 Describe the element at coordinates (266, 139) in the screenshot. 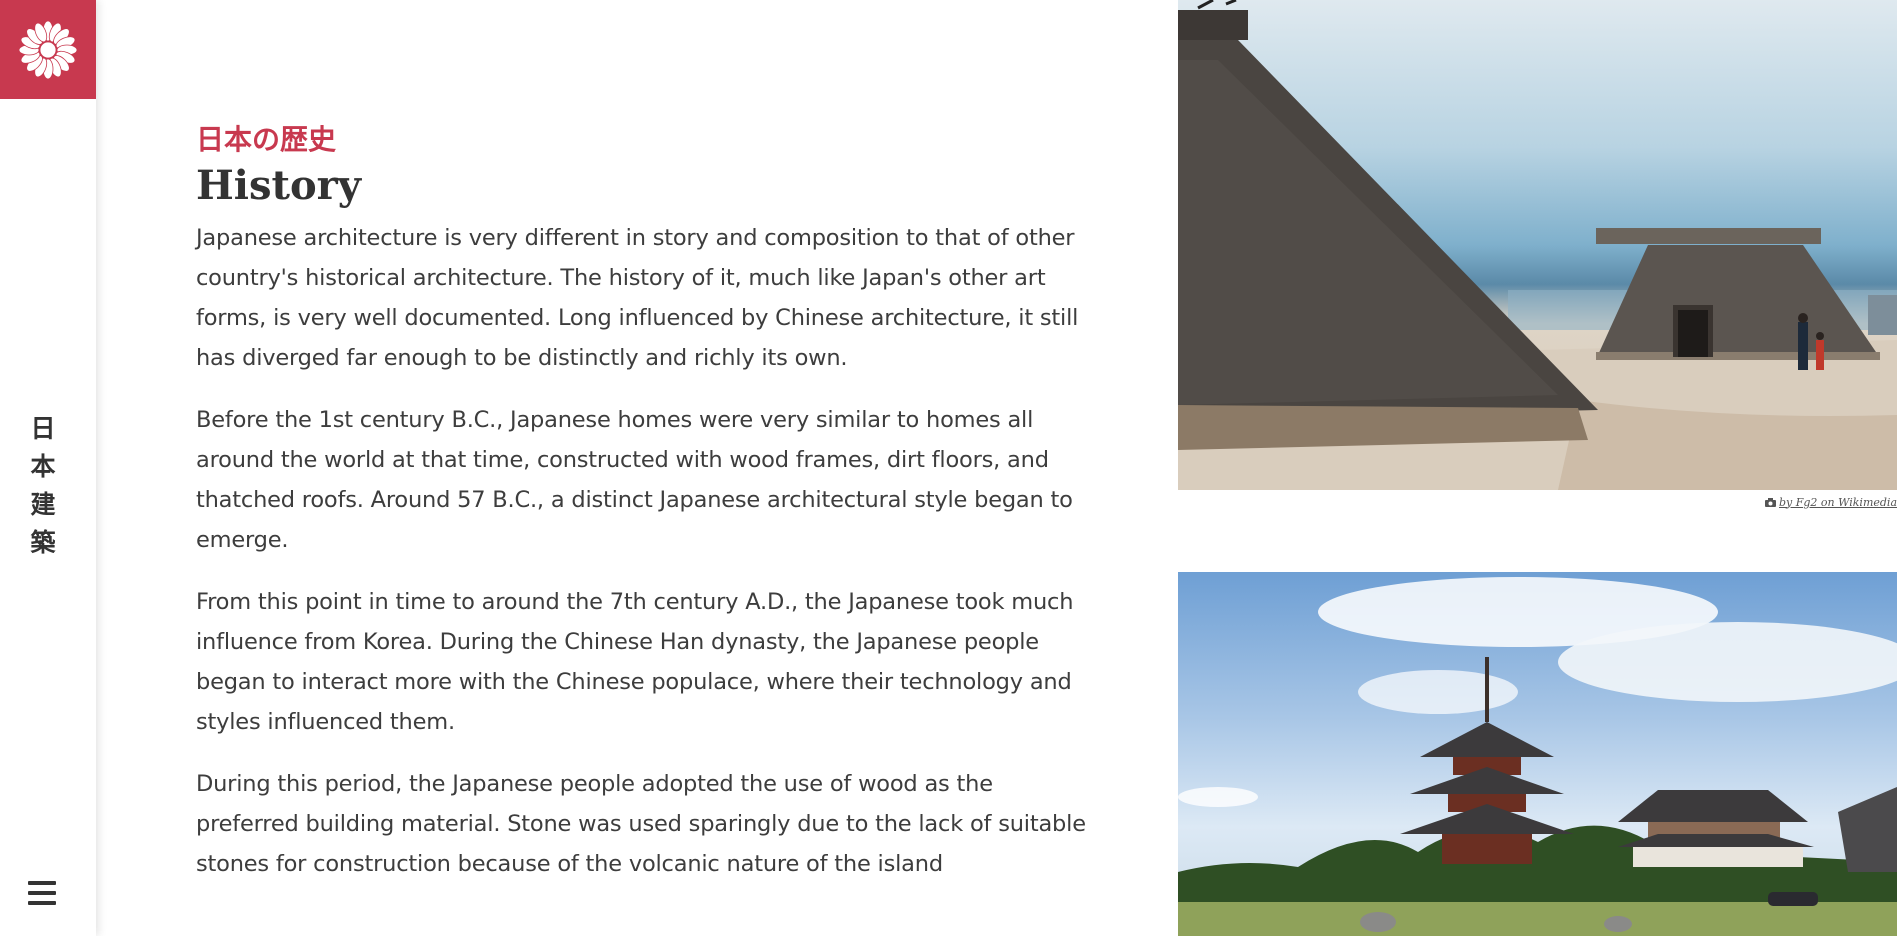

I see `section-subtitle-japanese: 日本の歴史` at that location.